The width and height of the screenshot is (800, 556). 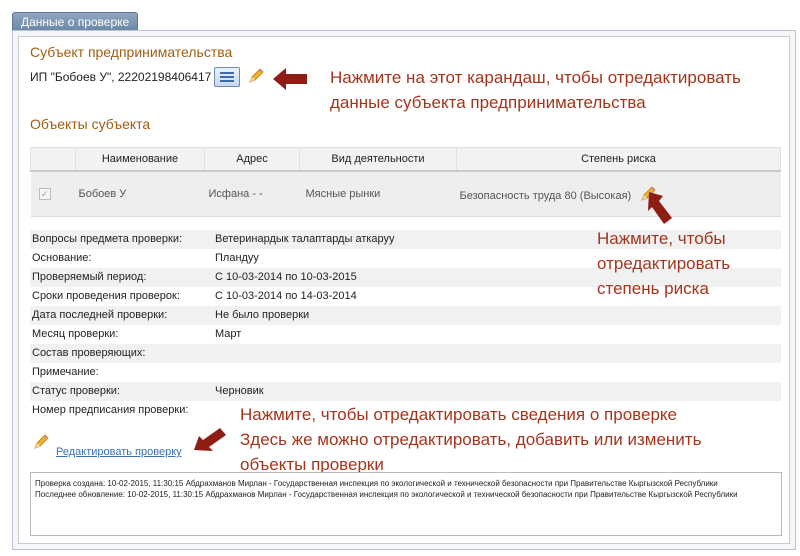 I want to click on subject-section-title: Субъект предпринимательства, so click(x=131, y=52).